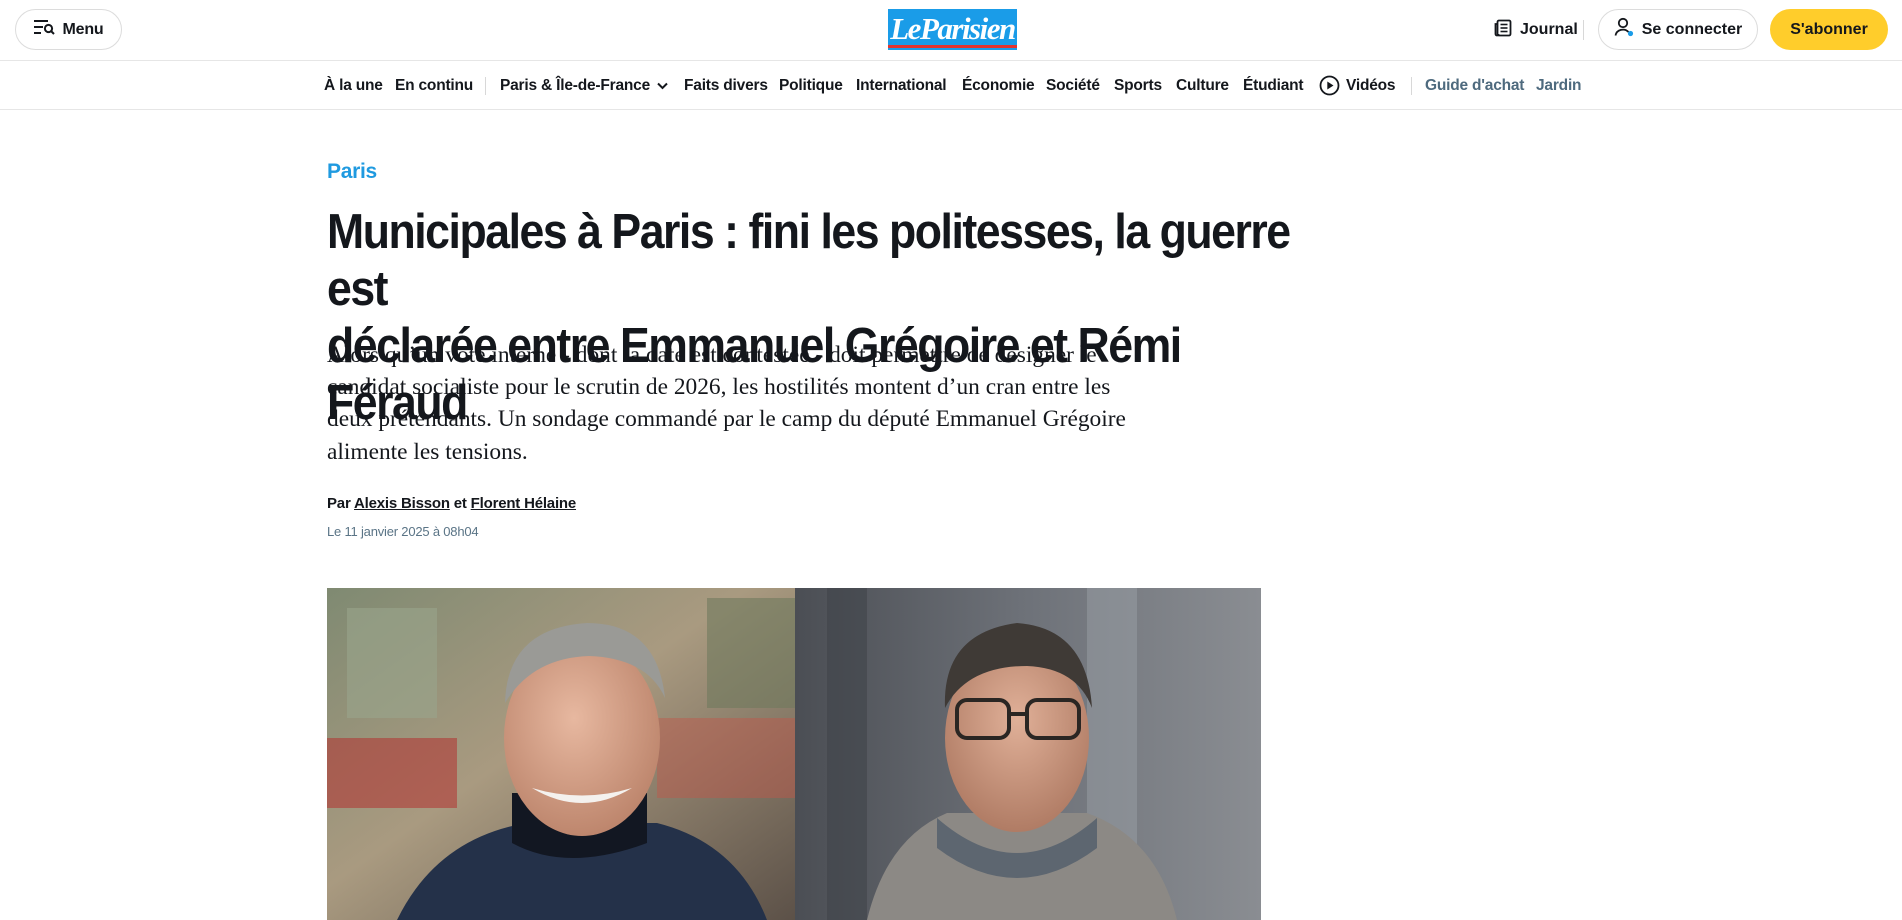 The image size is (1902, 920). I want to click on lede-line: alimente les tensions., so click(427, 451).